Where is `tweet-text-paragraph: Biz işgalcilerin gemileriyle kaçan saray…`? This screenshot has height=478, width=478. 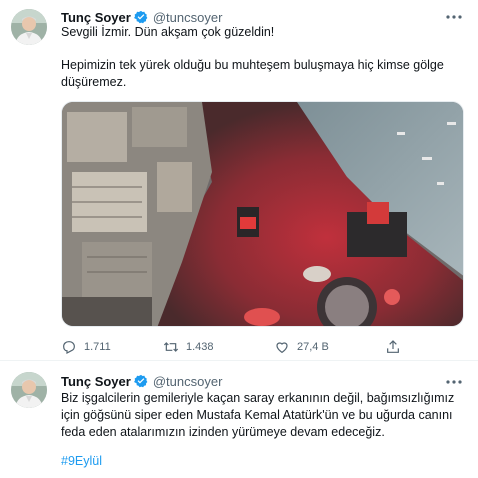
tweet-text-paragraph: Biz işgalcilerin gemileriyle kaçan saray… is located at coordinates (258, 415).